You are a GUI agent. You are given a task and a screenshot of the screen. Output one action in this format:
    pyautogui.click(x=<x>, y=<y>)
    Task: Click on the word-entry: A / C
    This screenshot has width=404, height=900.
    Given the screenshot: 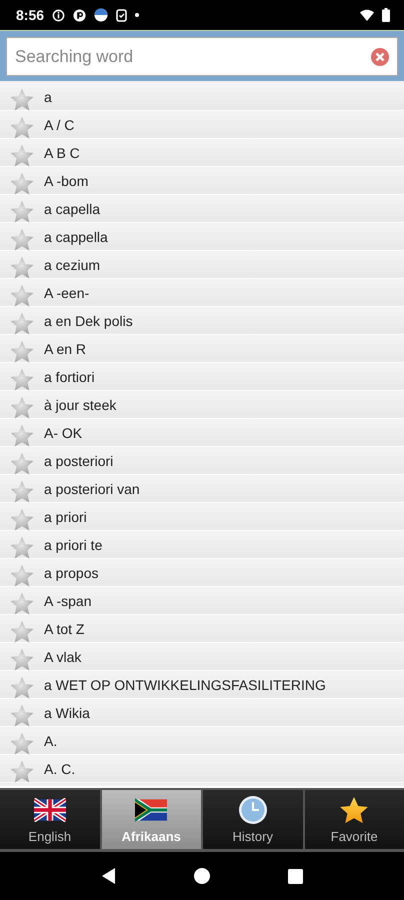 What is the action you would take?
    pyautogui.click(x=59, y=124)
    